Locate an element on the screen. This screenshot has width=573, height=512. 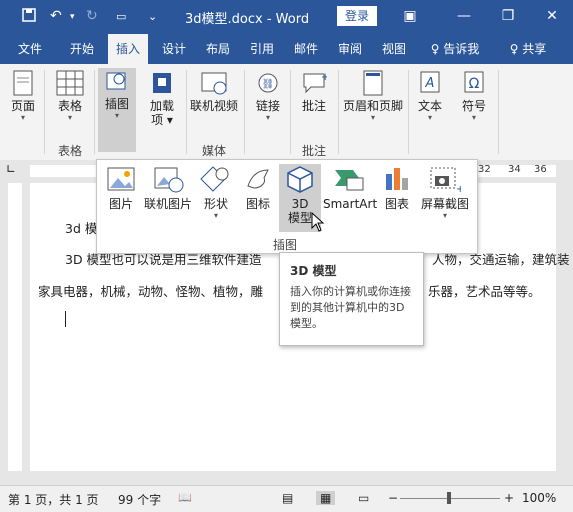
link-icon: ⛓ is located at coordinates (268, 83).